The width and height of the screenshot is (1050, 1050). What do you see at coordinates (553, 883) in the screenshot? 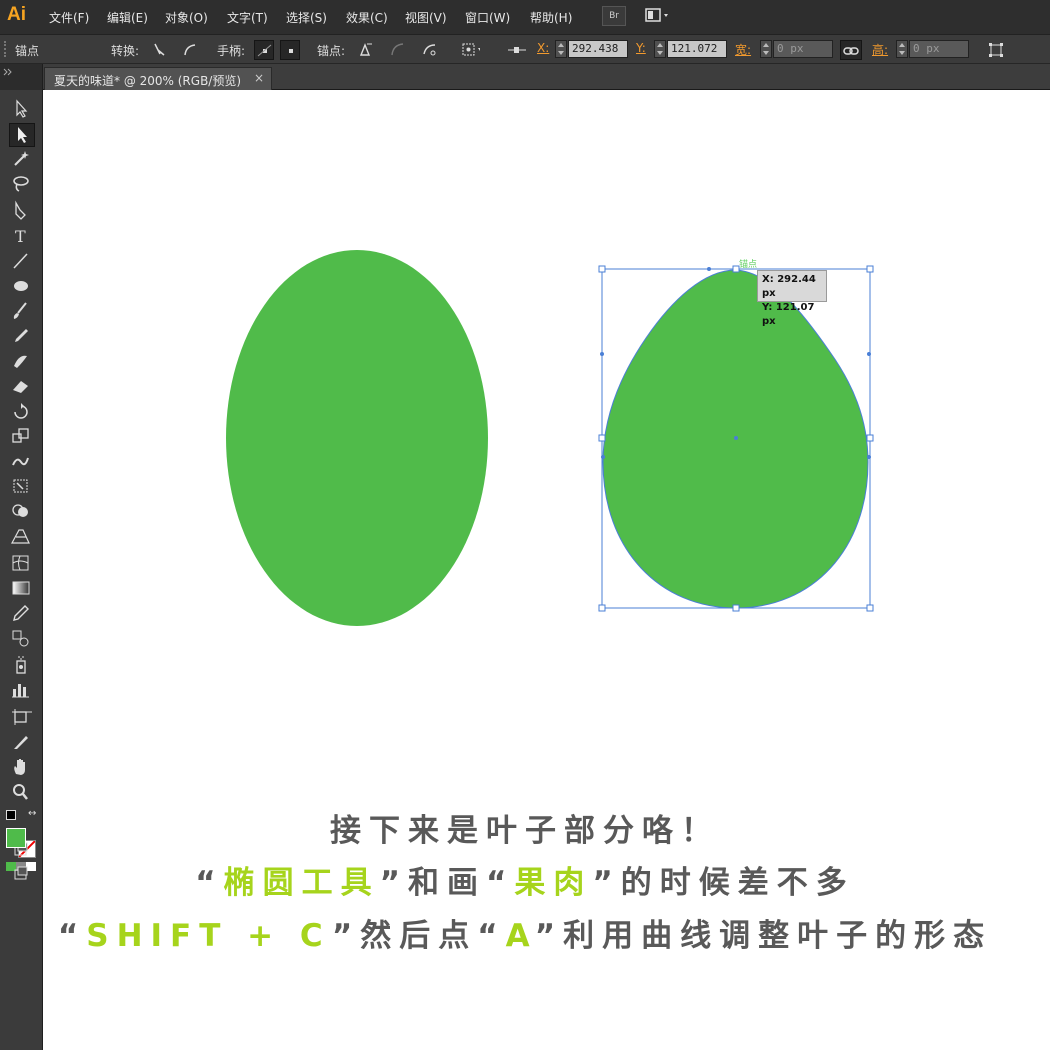
I see `caption-highlight-pulp: 果肉` at bounding box center [553, 883].